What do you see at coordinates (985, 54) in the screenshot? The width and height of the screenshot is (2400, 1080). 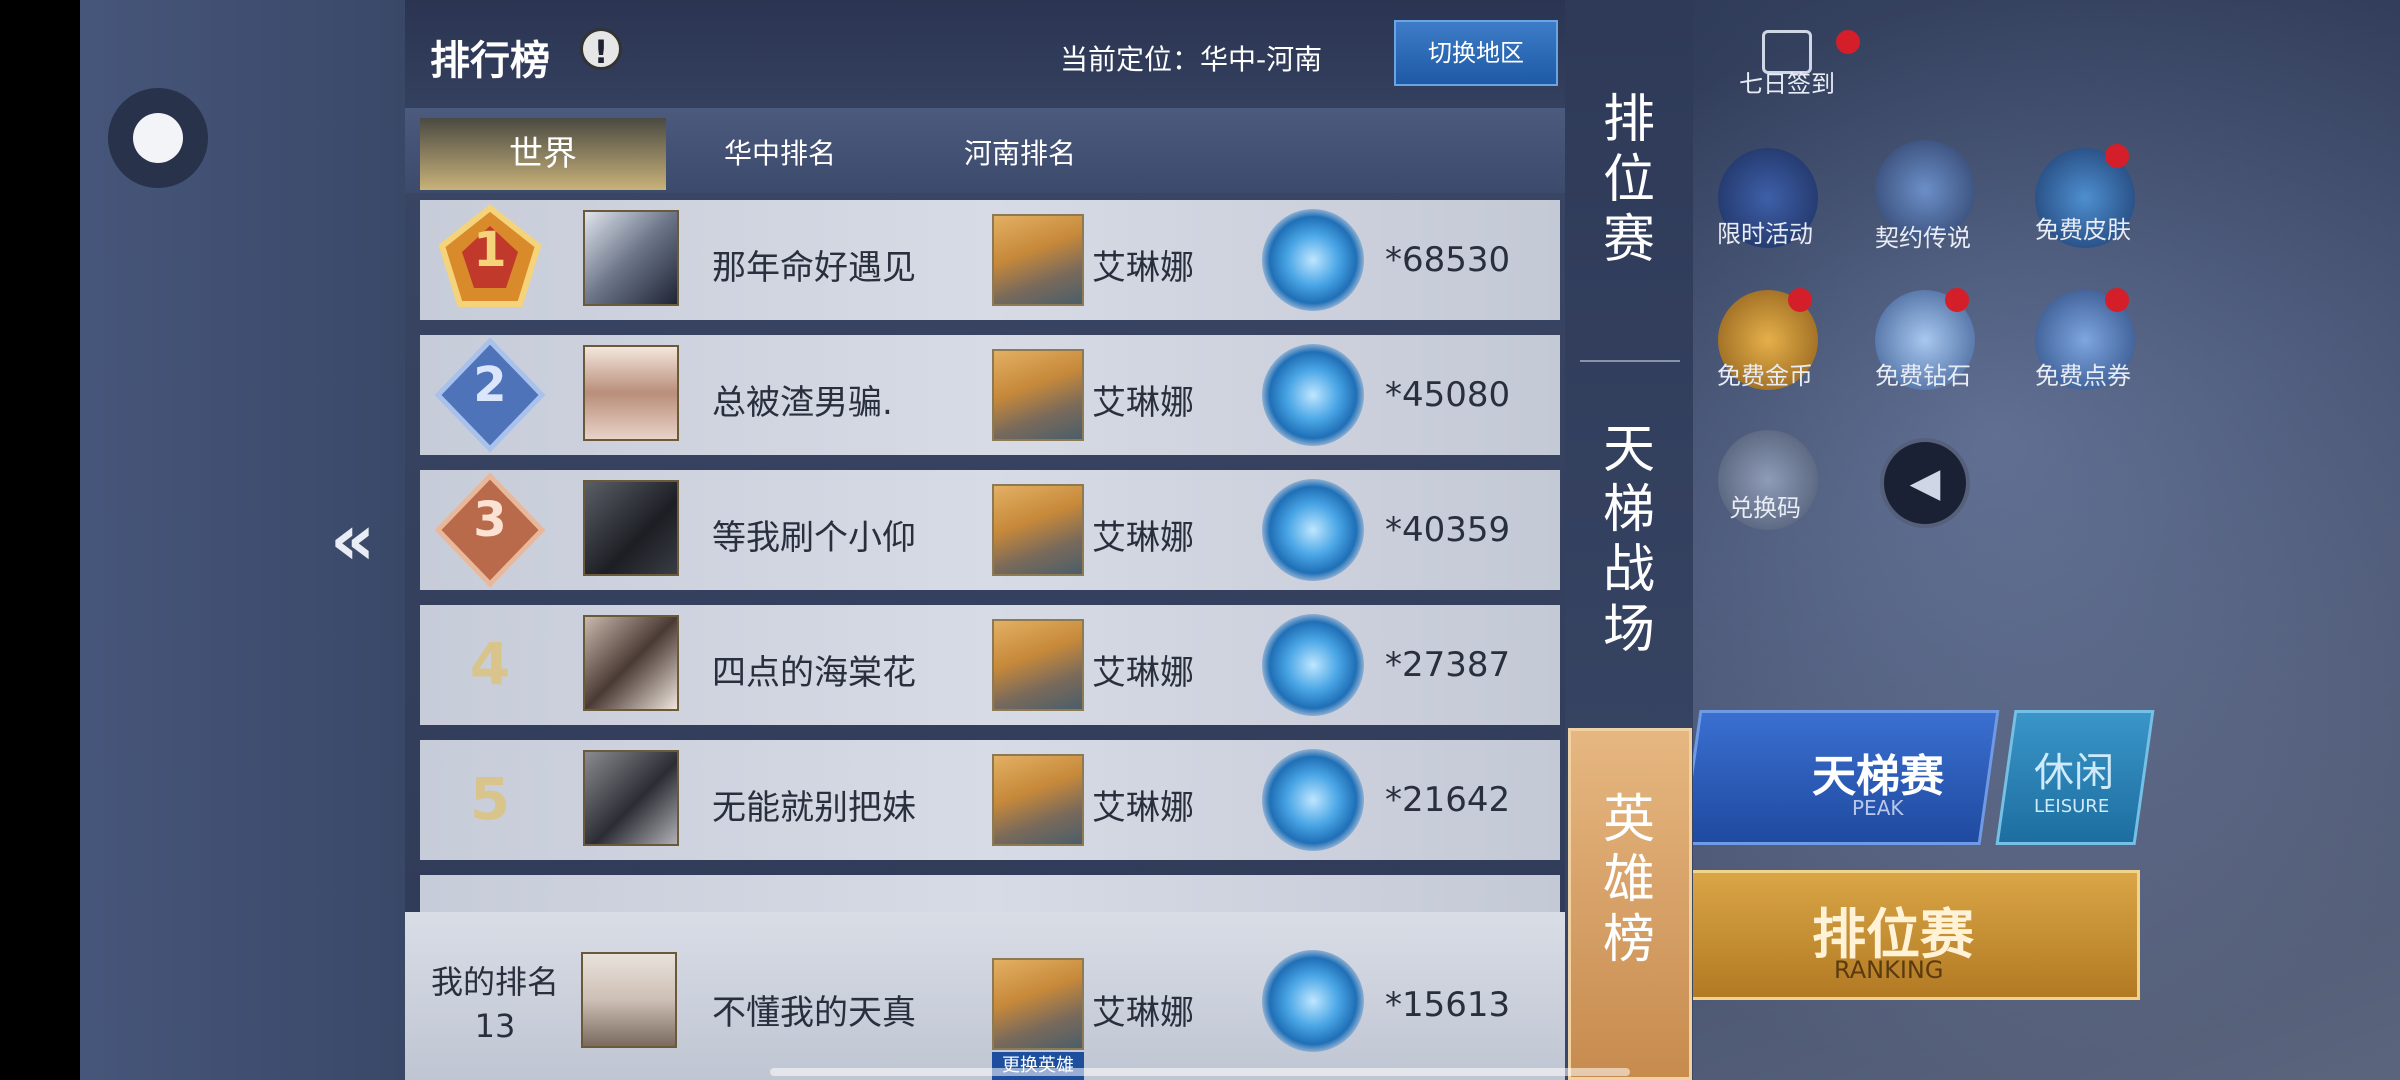 I see `leaderboard-header` at bounding box center [985, 54].